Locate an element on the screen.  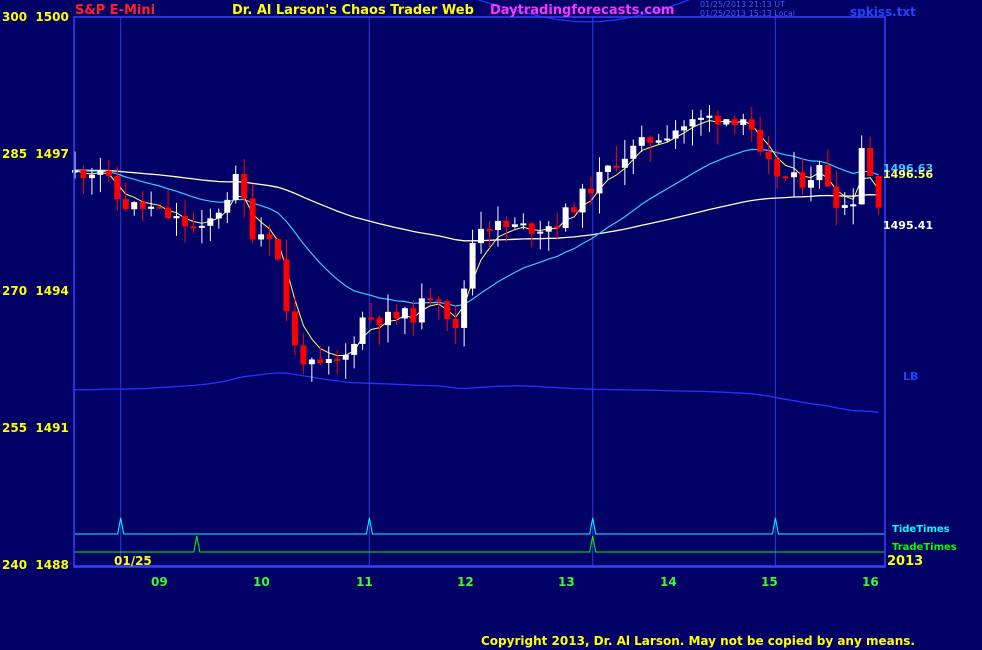
x-label-11: 11 is located at coordinates (364, 582).